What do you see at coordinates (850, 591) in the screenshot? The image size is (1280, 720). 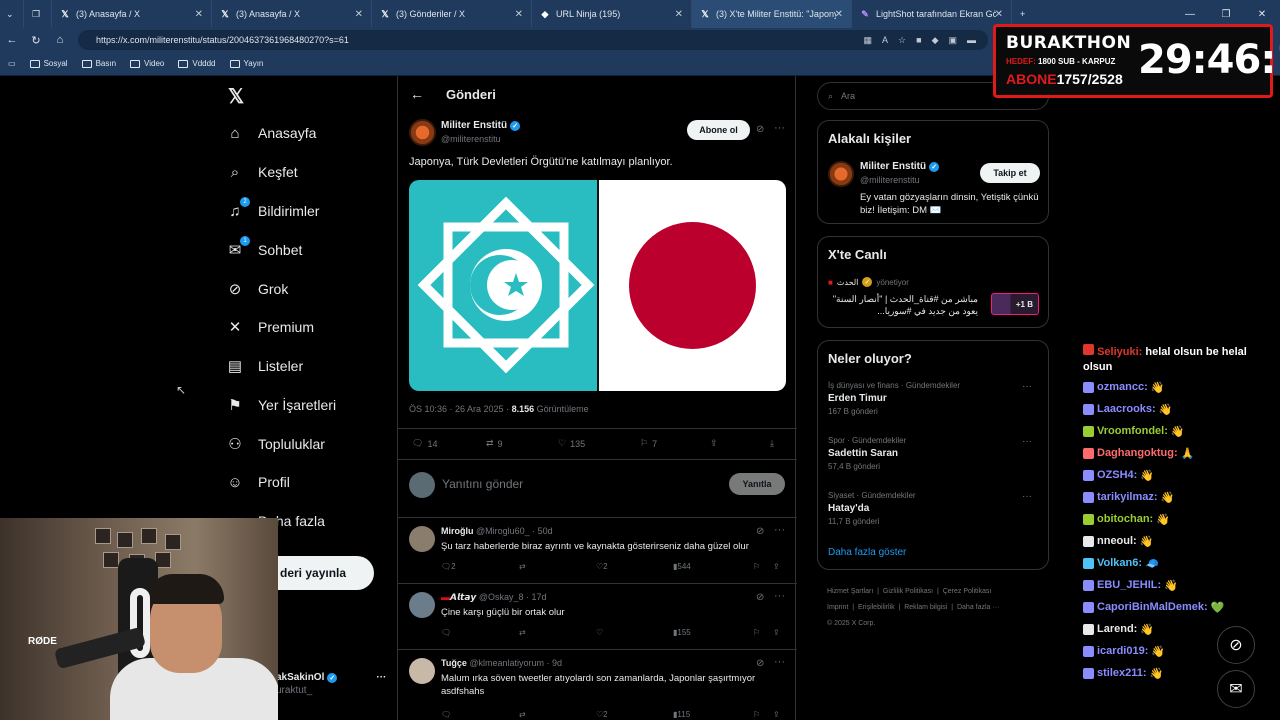 I see `footer-link: Hizmet Şartları` at bounding box center [850, 591].